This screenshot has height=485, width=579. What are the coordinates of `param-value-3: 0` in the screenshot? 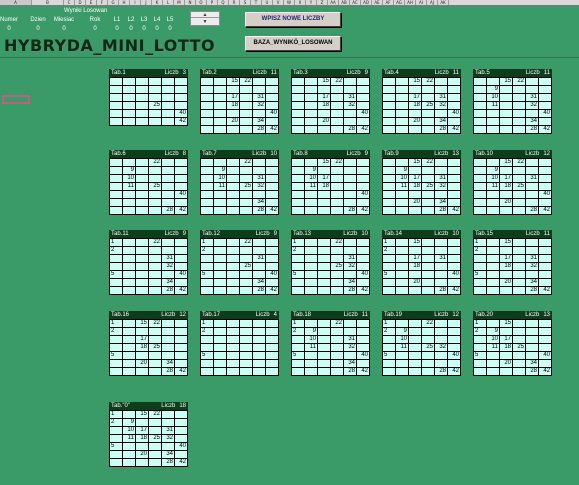 It's located at (95, 29).